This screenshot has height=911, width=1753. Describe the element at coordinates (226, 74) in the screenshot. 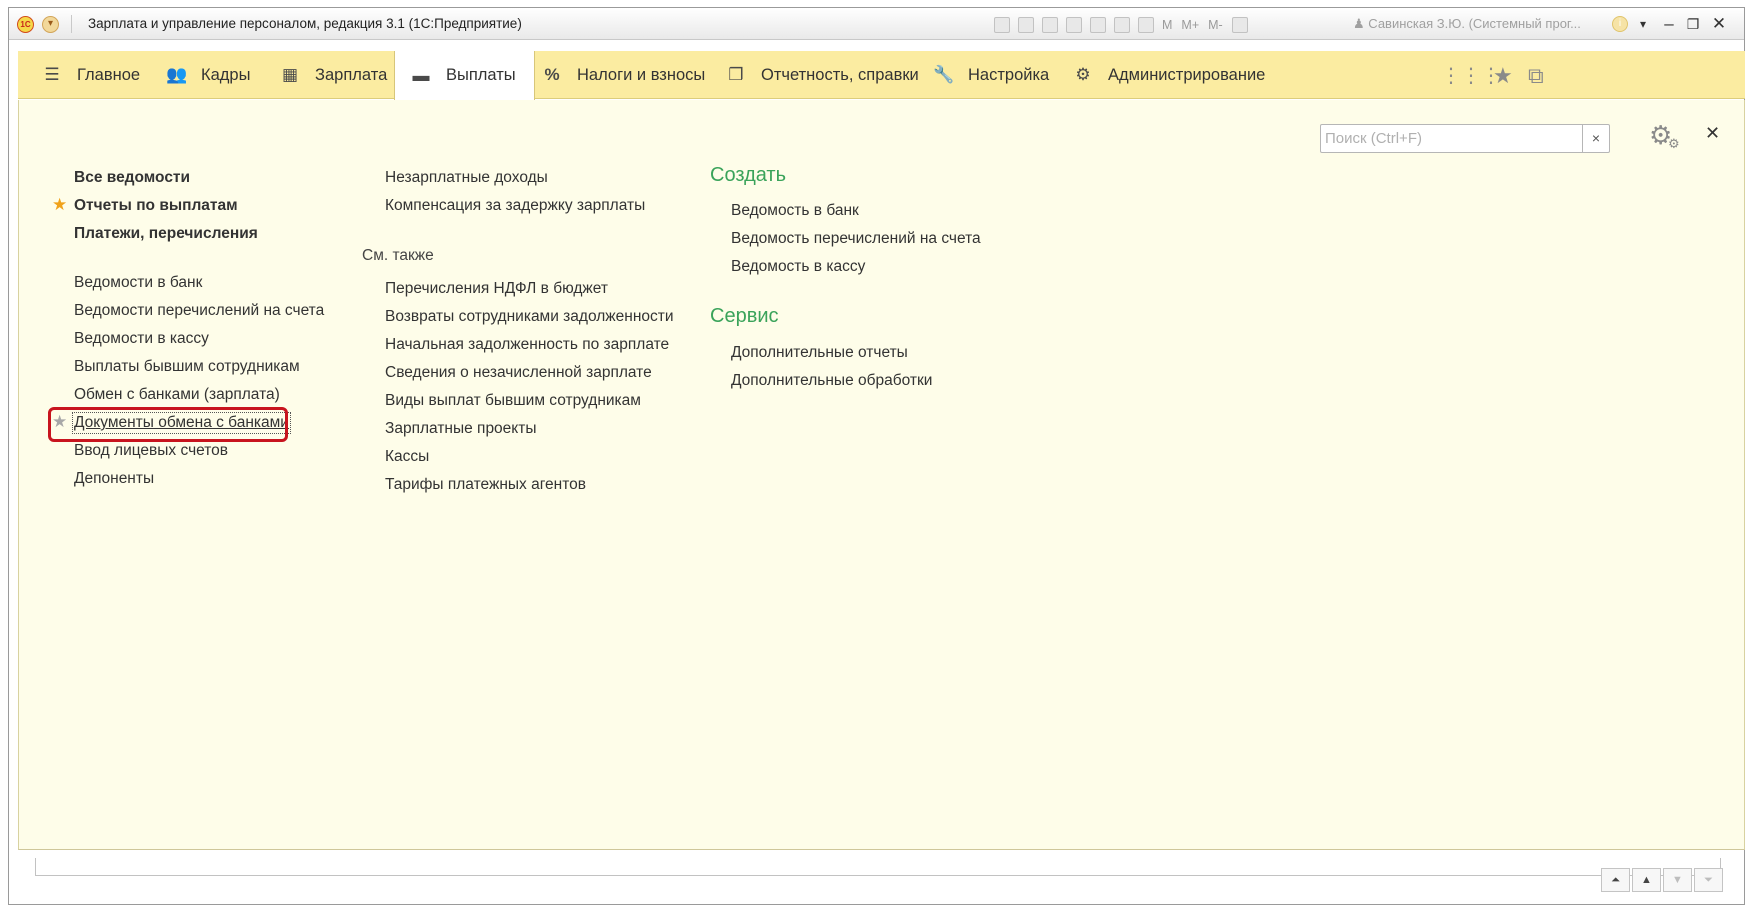

I see `section-label: Кадры` at that location.